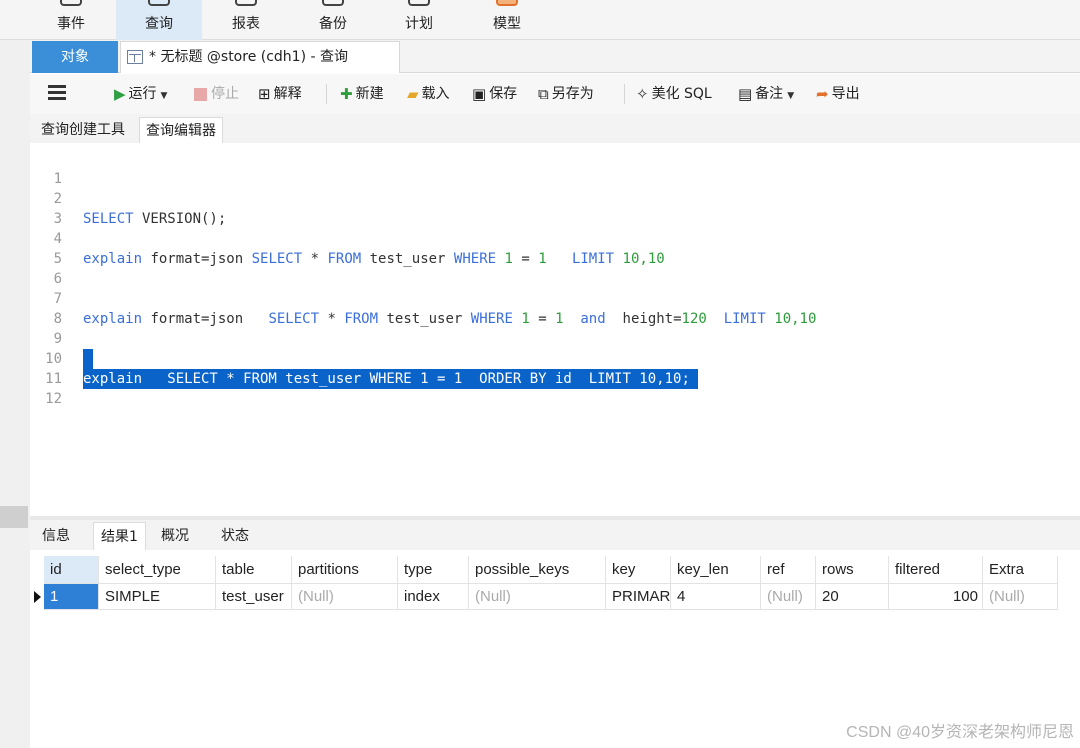  Describe the element at coordinates (543, 94) in the screenshot. I see `save-as-icon: ⧉` at that location.